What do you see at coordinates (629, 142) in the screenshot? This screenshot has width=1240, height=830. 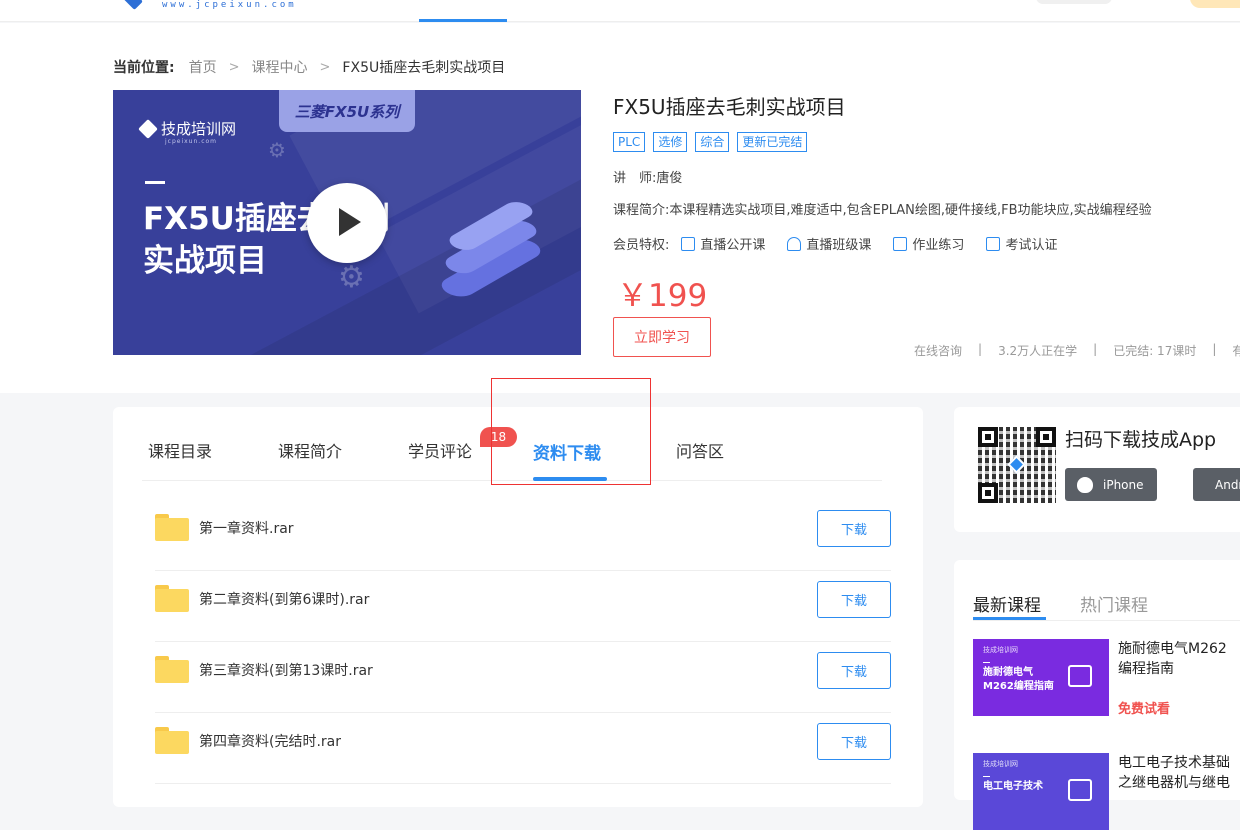 I see `tag-plc: PLC` at bounding box center [629, 142].